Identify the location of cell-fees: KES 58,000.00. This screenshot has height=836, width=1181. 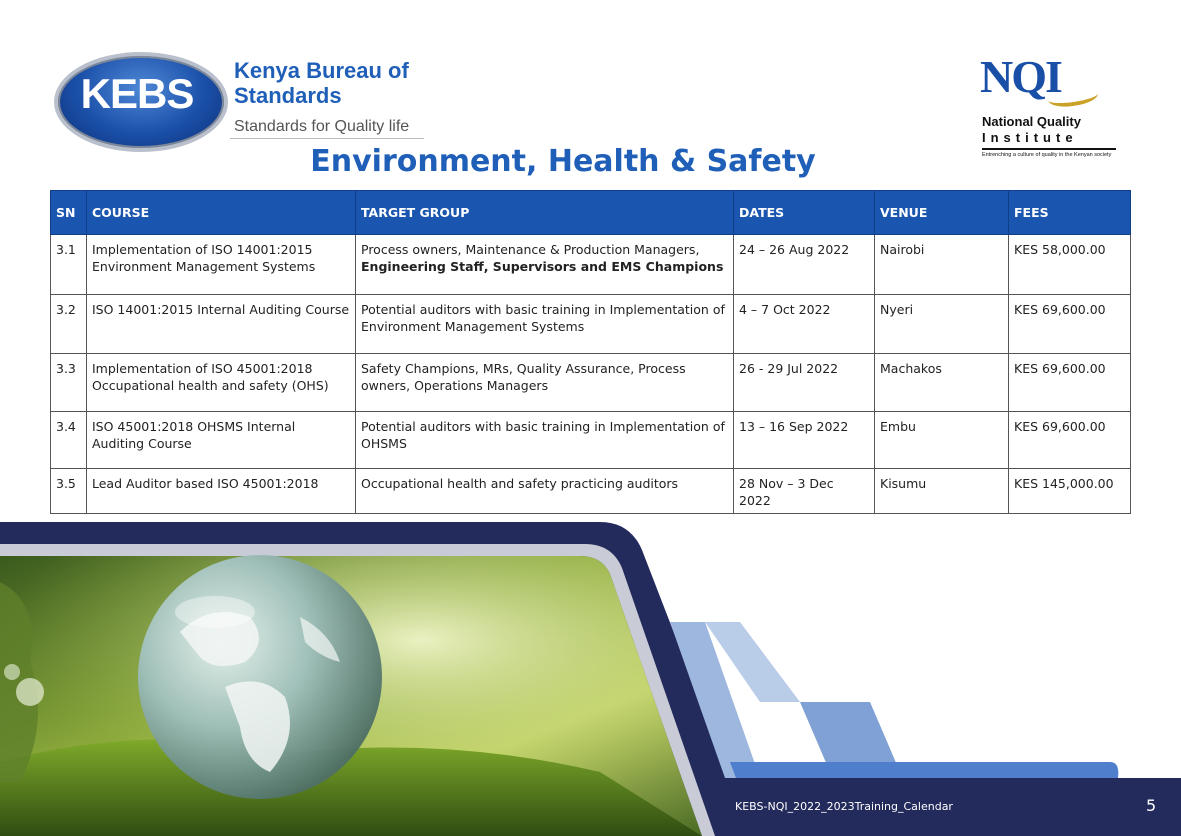
(1069, 264).